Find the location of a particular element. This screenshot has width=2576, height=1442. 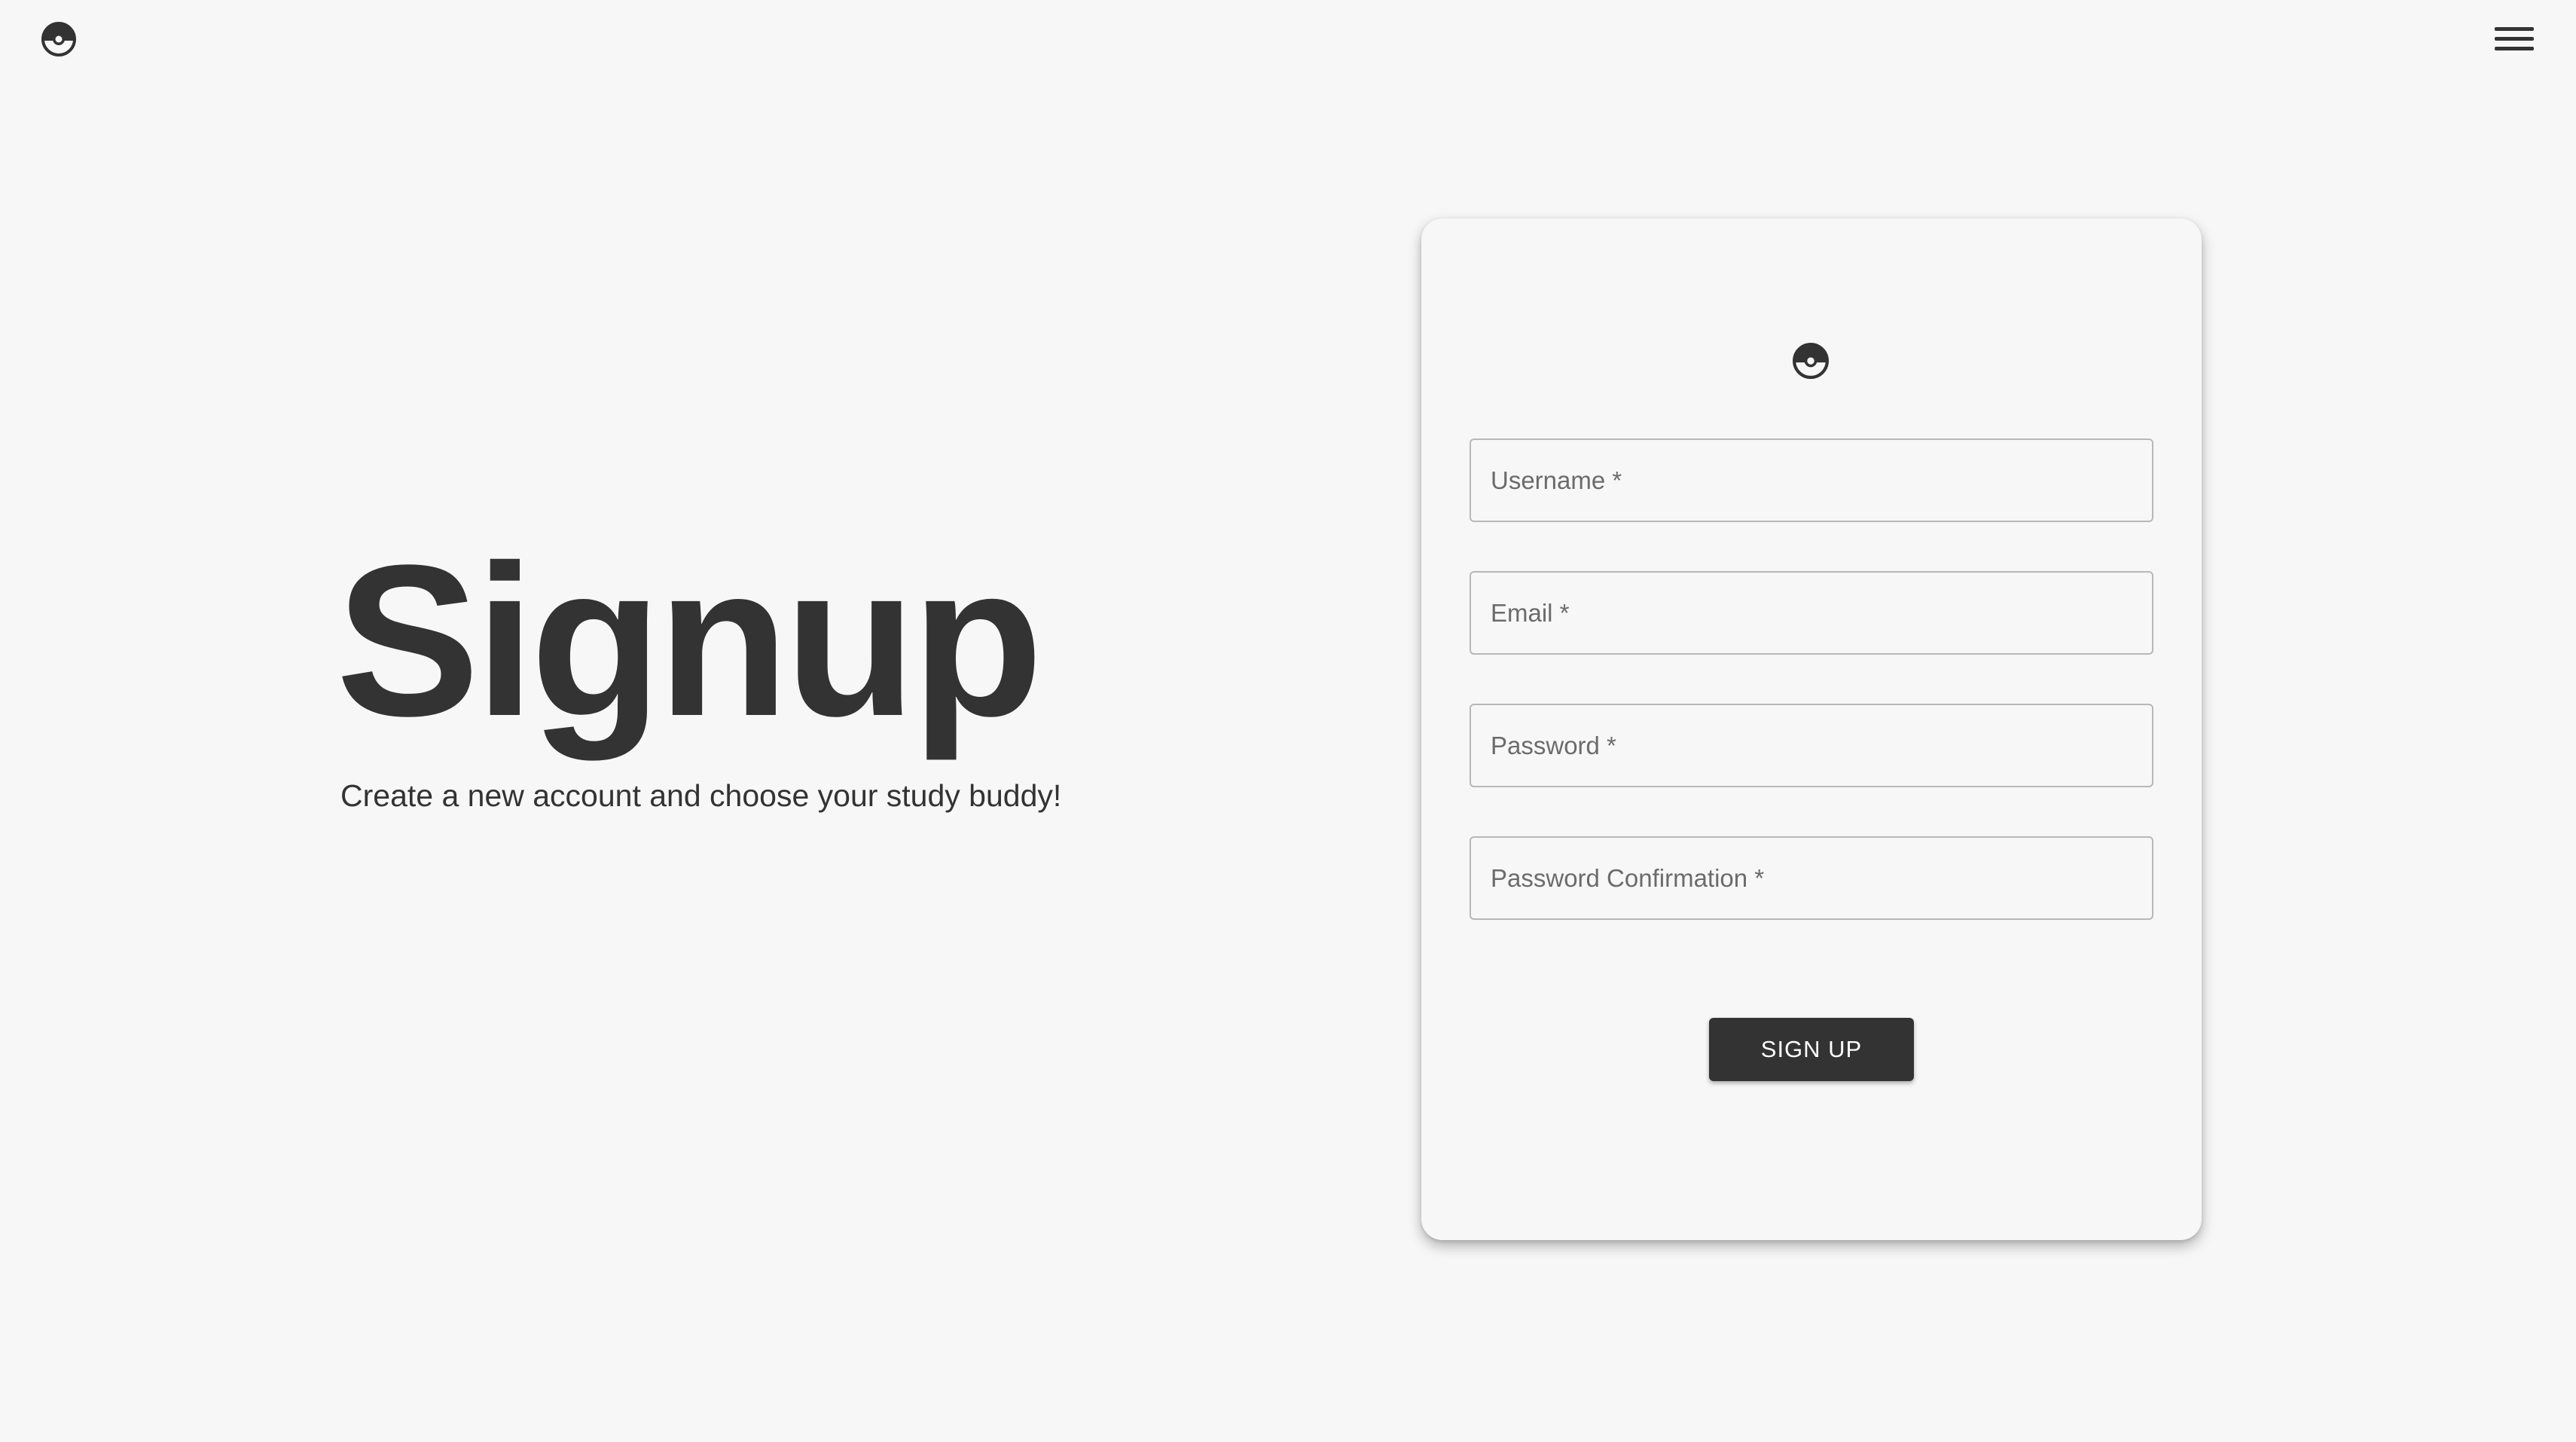

username-field is located at coordinates (1812, 481).